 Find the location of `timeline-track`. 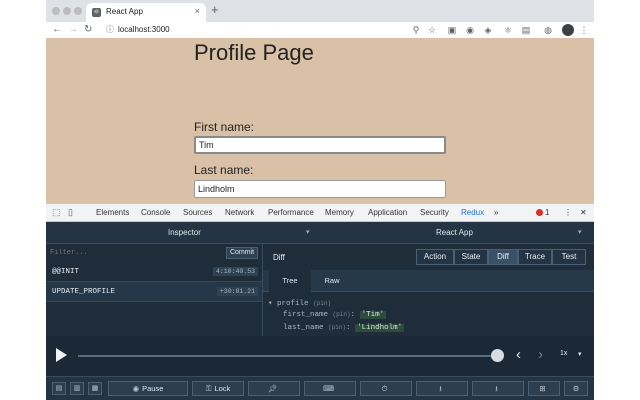

timeline-track is located at coordinates (288, 356).